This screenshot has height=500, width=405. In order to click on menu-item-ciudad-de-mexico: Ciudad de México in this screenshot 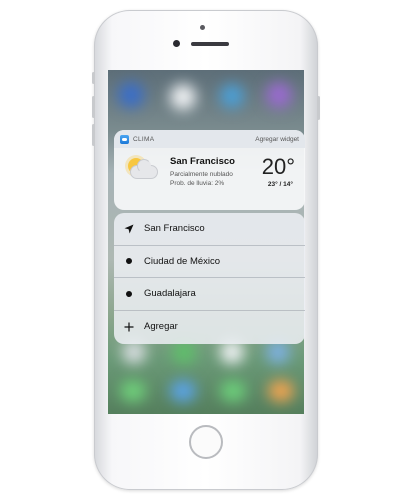, I will do `click(209, 262)`.